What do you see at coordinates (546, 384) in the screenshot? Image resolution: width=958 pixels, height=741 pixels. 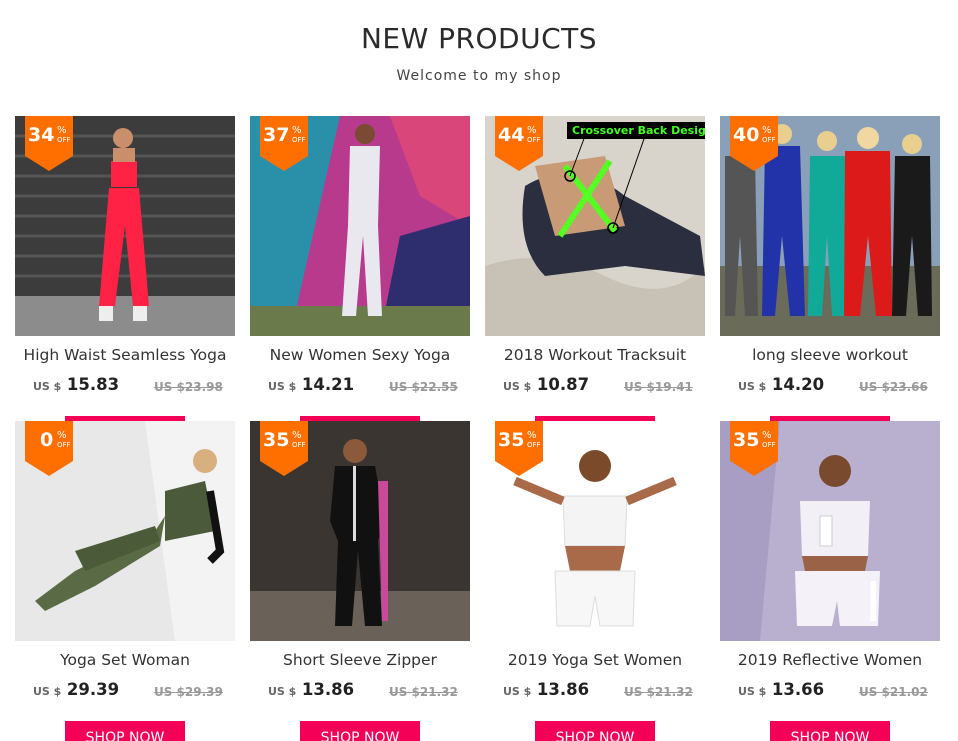 I see `product-price: US $ 10.87` at bounding box center [546, 384].